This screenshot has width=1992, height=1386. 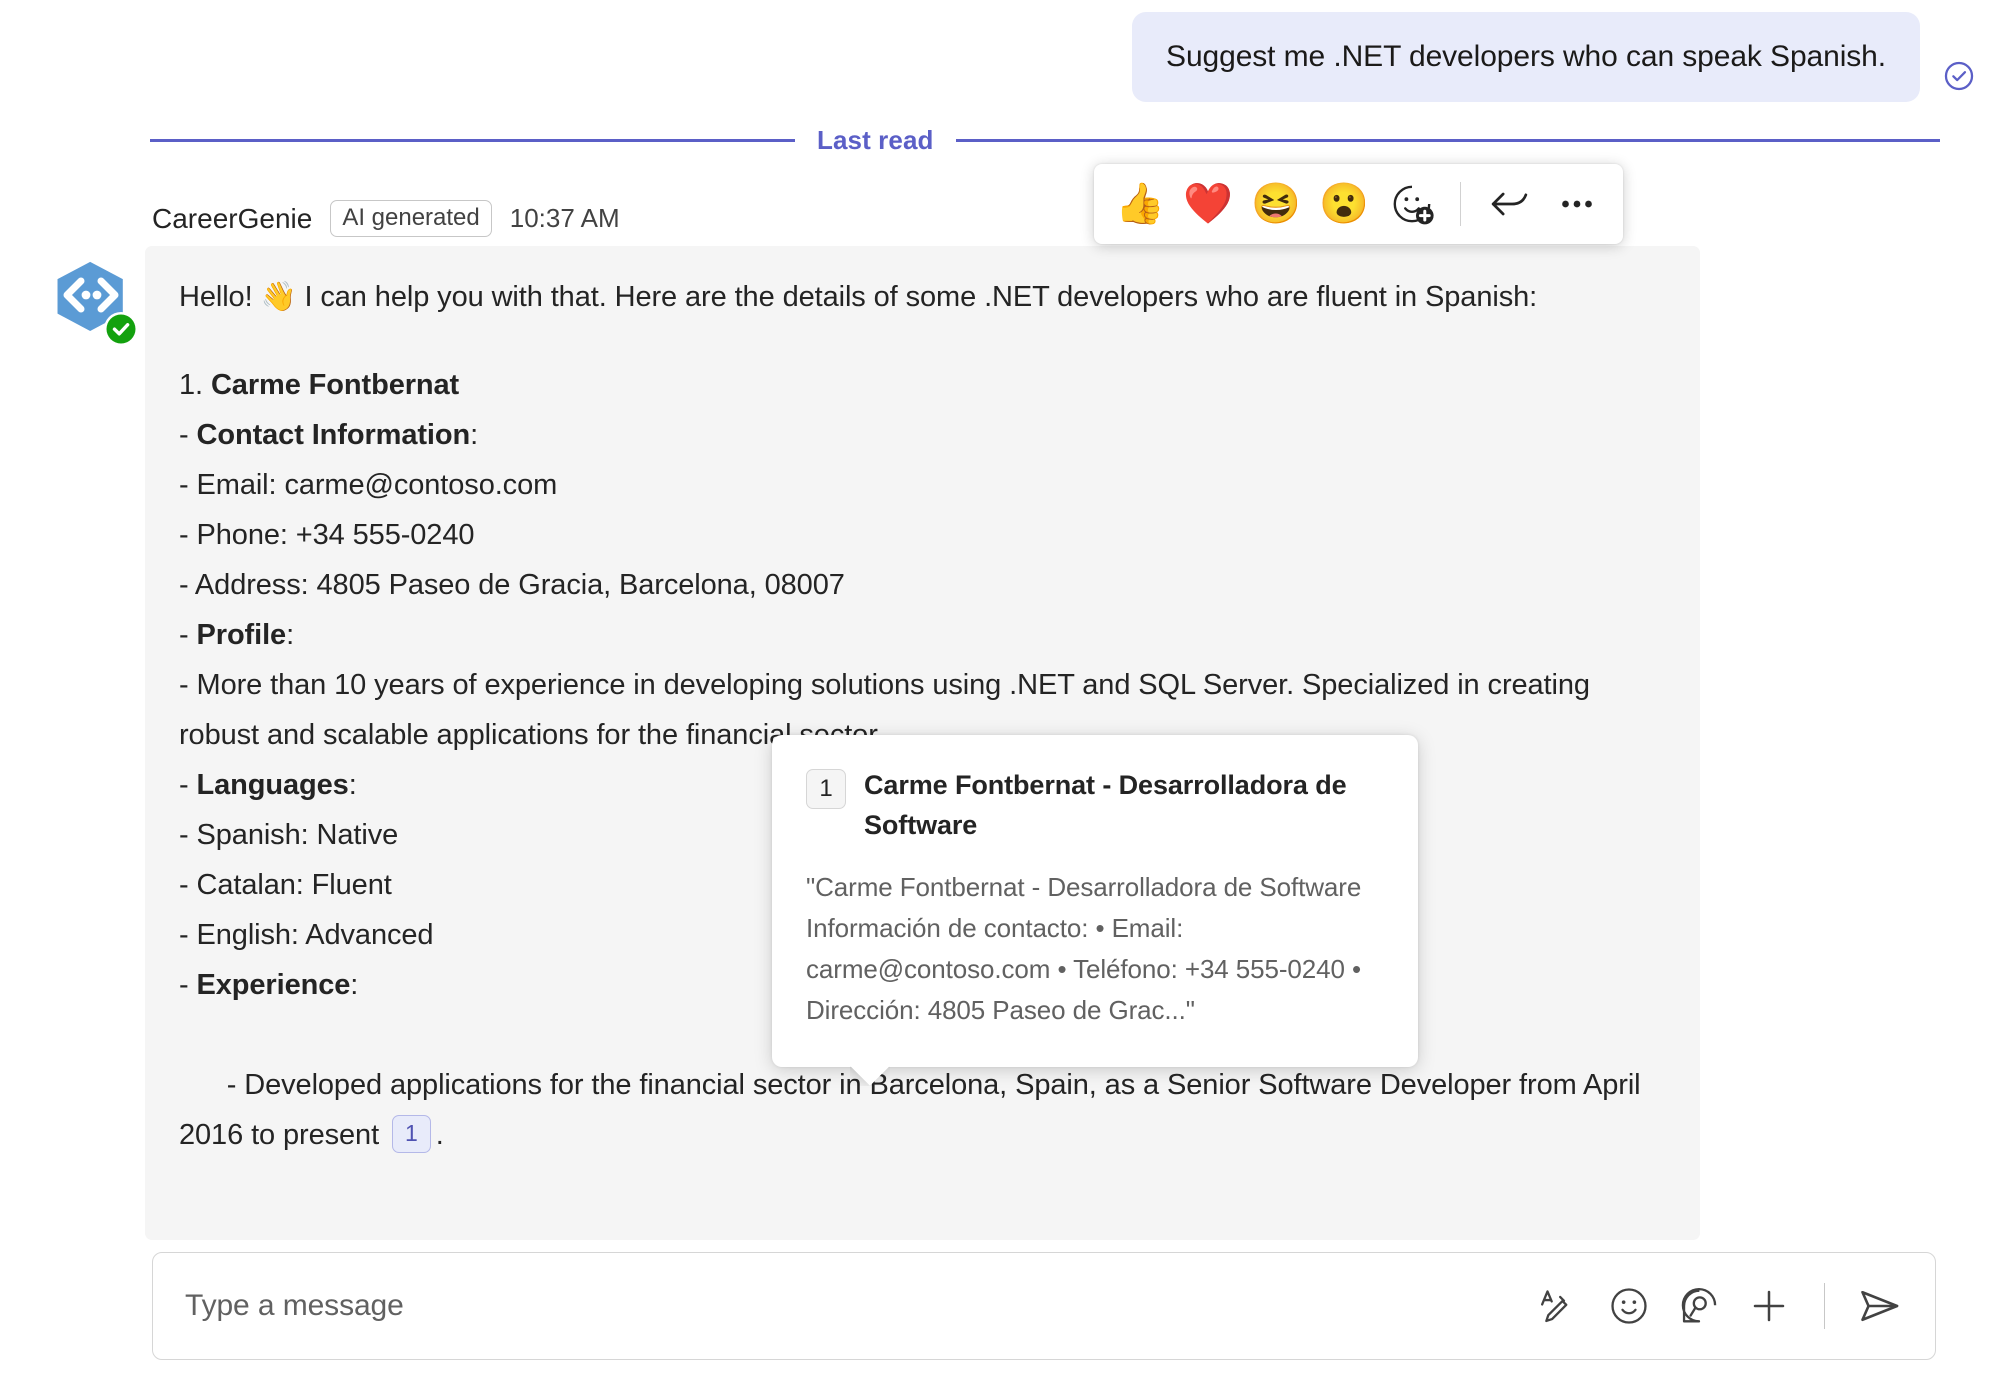 I want to click on format-text-button, so click(x=1559, y=1306).